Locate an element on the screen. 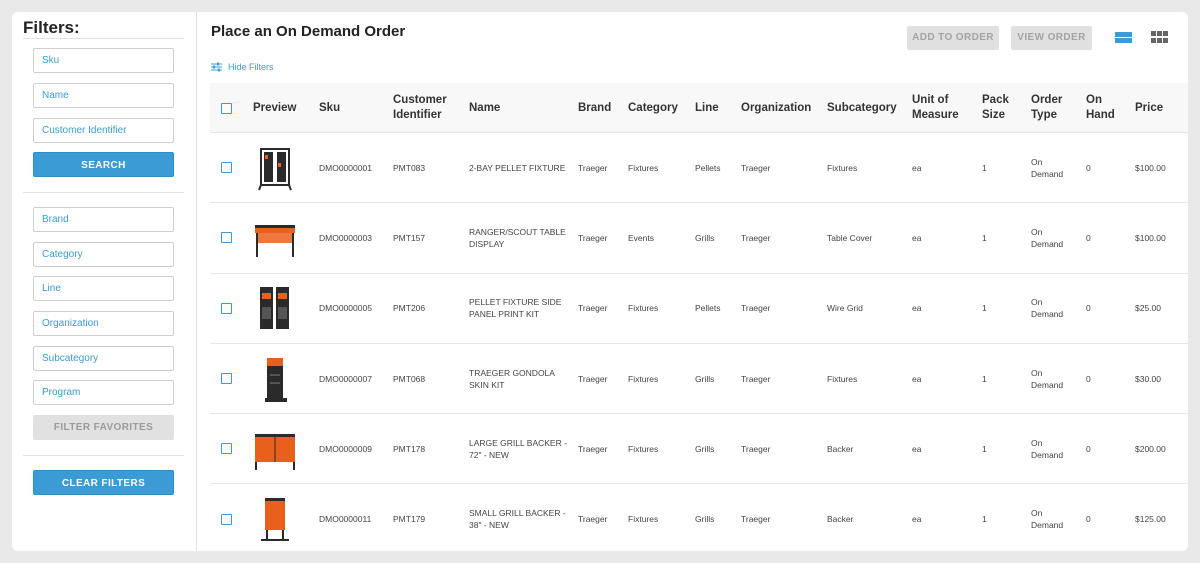 Image resolution: width=1200 pixels, height=563 pixels. cell-price: $30.00 is located at coordinates (1148, 378).